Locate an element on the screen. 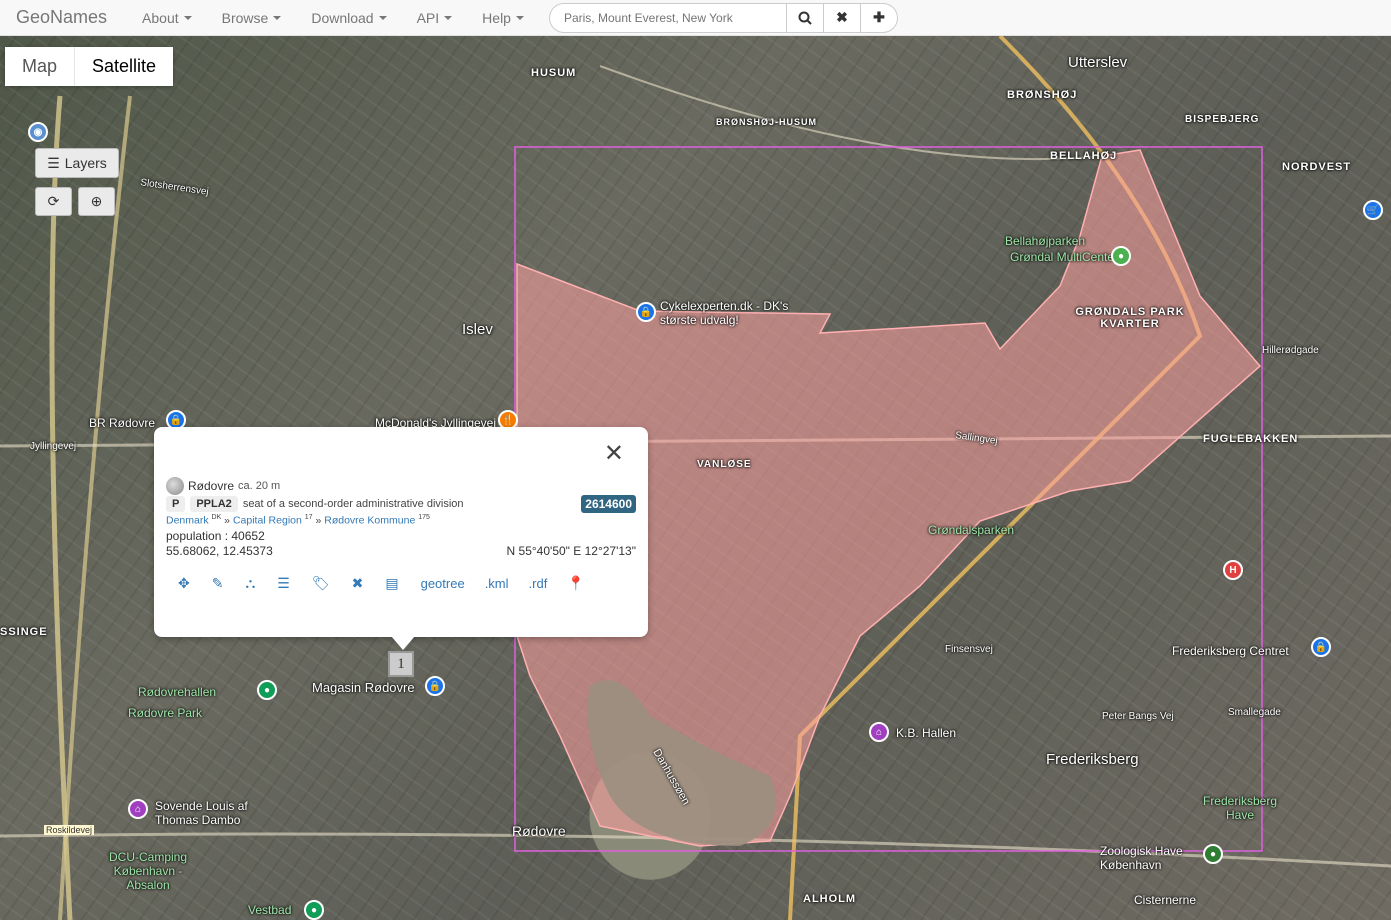 The width and height of the screenshot is (1391, 920). edit-icon: ✎ is located at coordinates (218, 583).